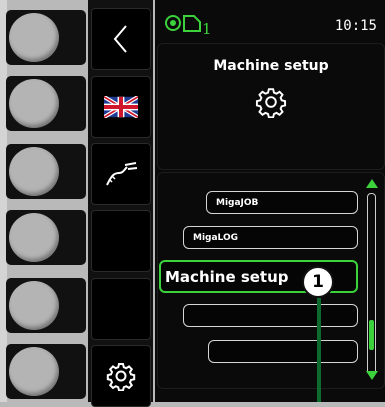  I want to click on back-button, so click(121, 39).